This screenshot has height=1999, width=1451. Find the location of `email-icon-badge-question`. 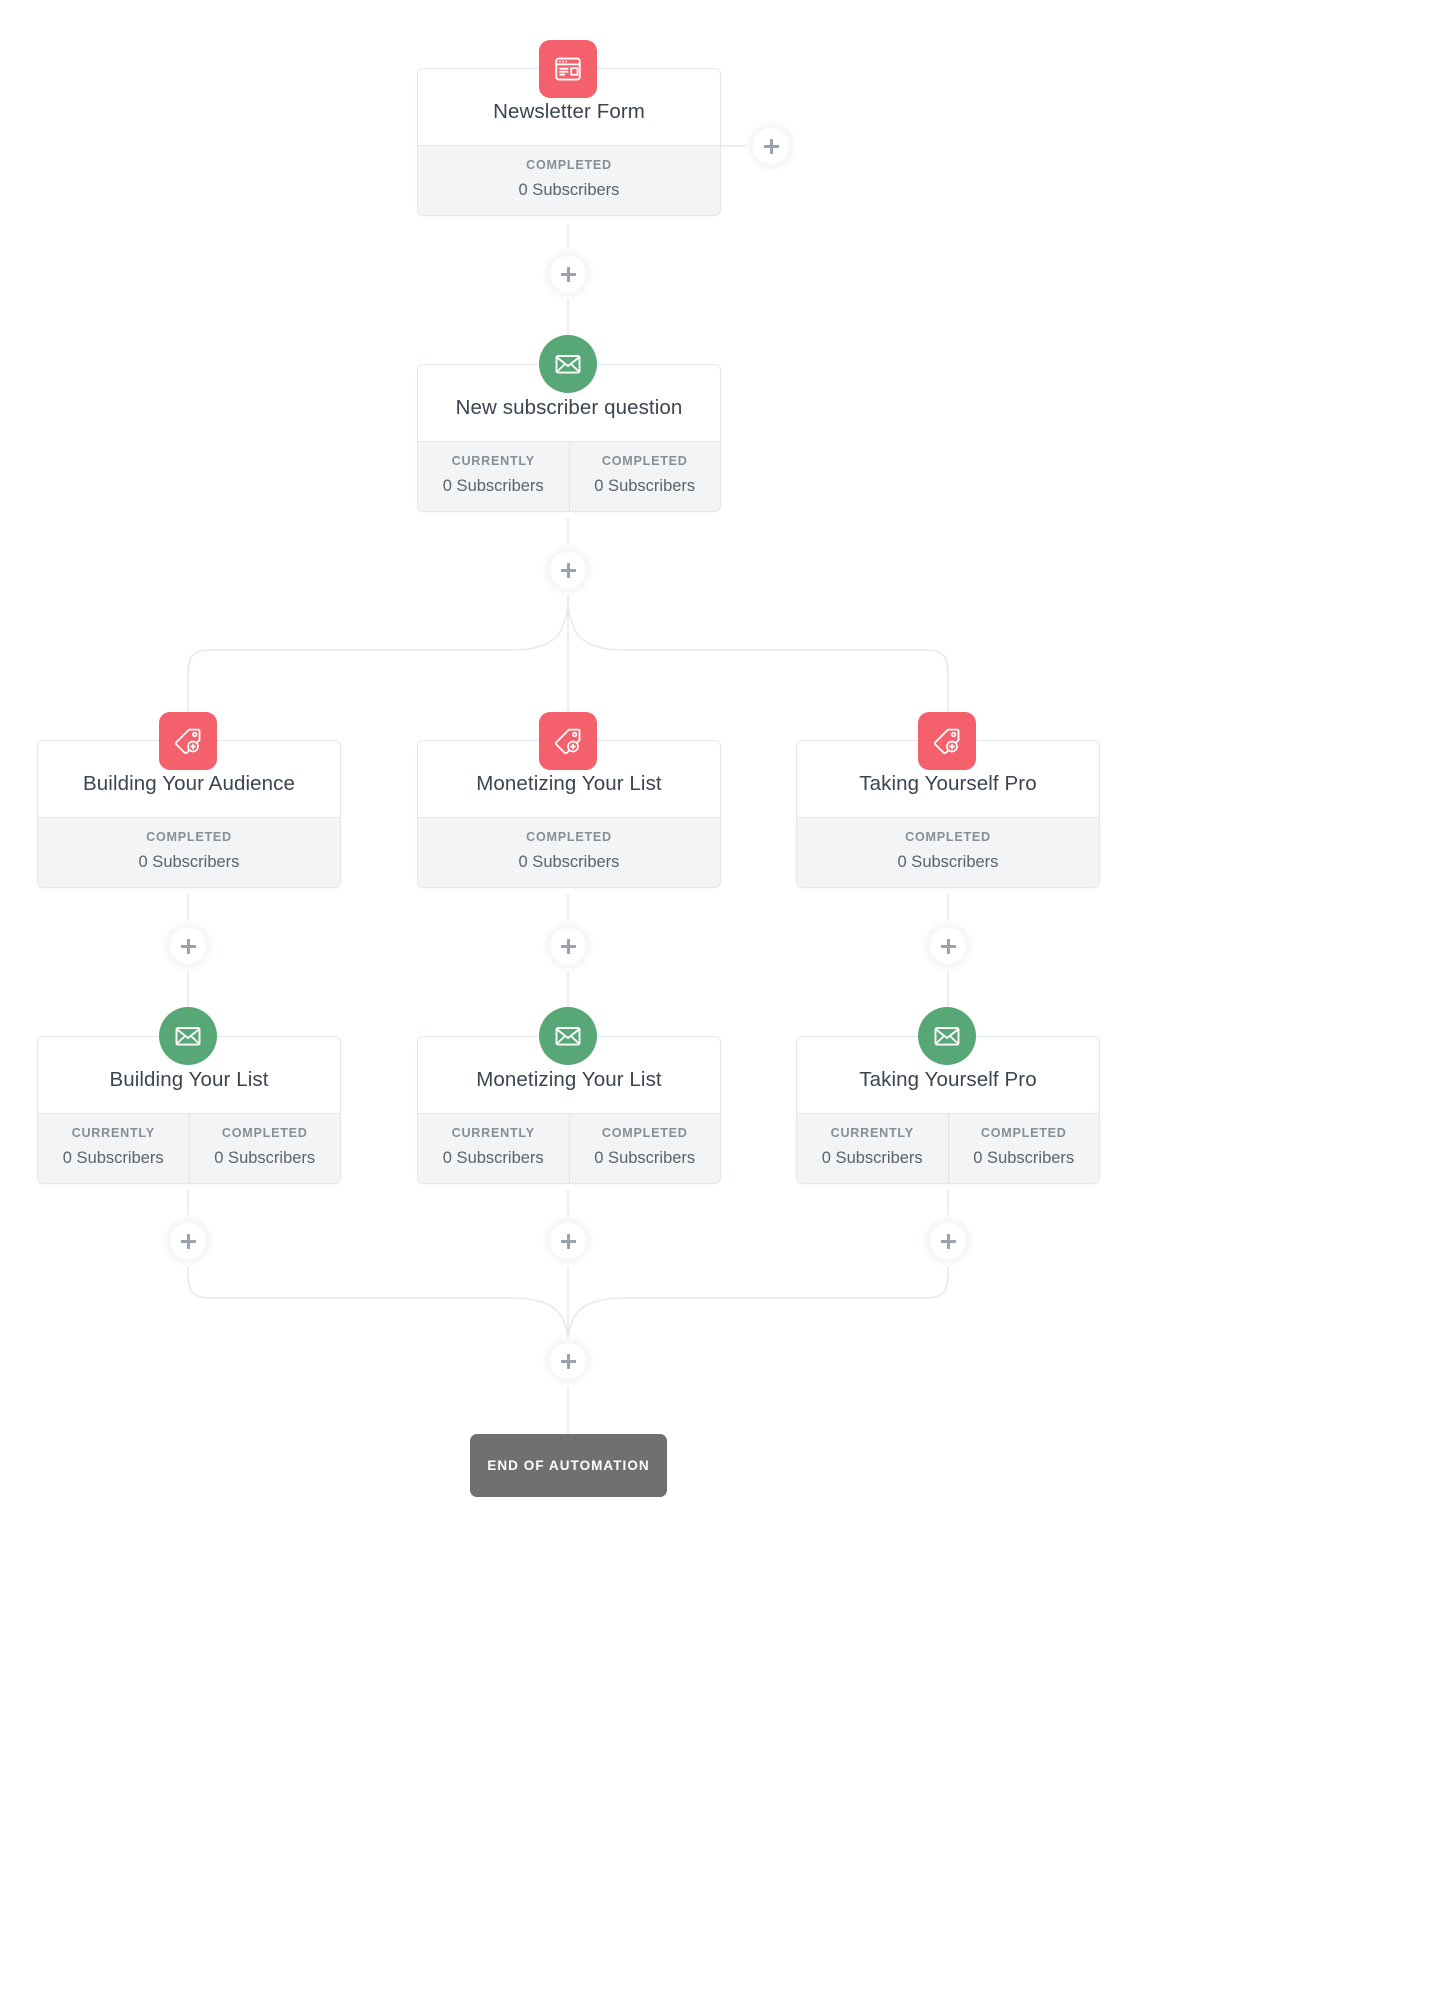

email-icon-badge-question is located at coordinates (568, 364).